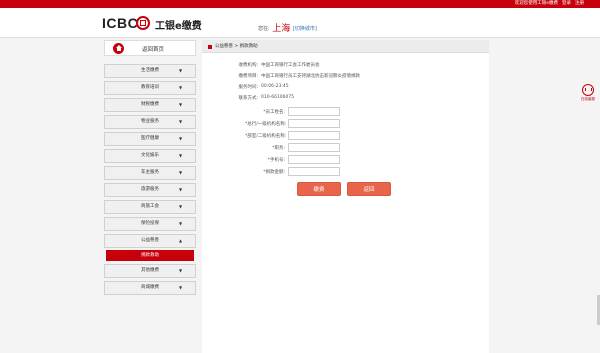 Image resolution: width=600 pixels, height=353 pixels. What do you see at coordinates (345, 46) in the screenshot?
I see `breadcrumb: 公益慈善 > 捐款救助` at bounding box center [345, 46].